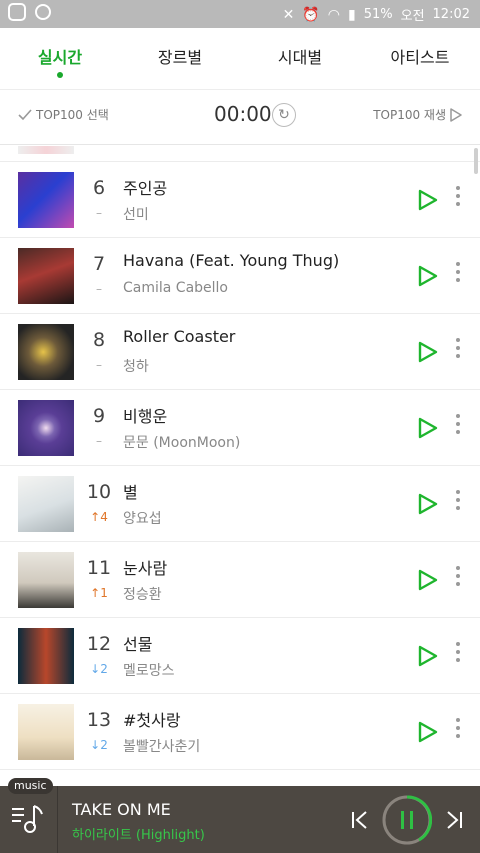 The width and height of the screenshot is (480, 853). I want to click on rank-number: 6, so click(99, 188).